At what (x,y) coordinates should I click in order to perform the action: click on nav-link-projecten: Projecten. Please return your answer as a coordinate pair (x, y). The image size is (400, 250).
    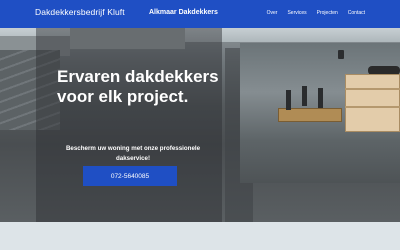
    Looking at the image, I should click on (327, 13).